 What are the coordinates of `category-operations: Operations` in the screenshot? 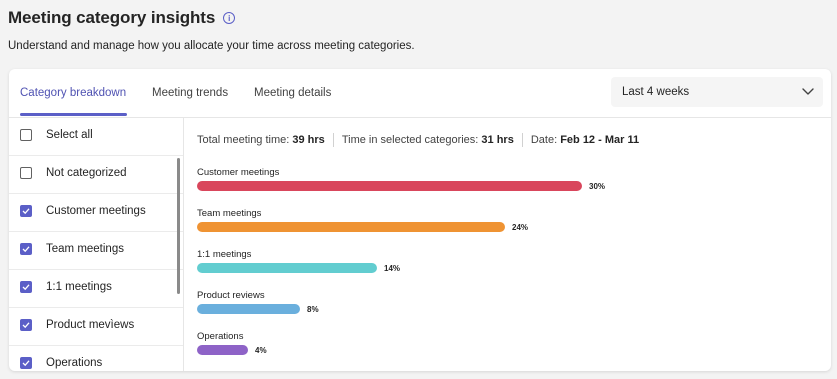 It's located at (96, 358).